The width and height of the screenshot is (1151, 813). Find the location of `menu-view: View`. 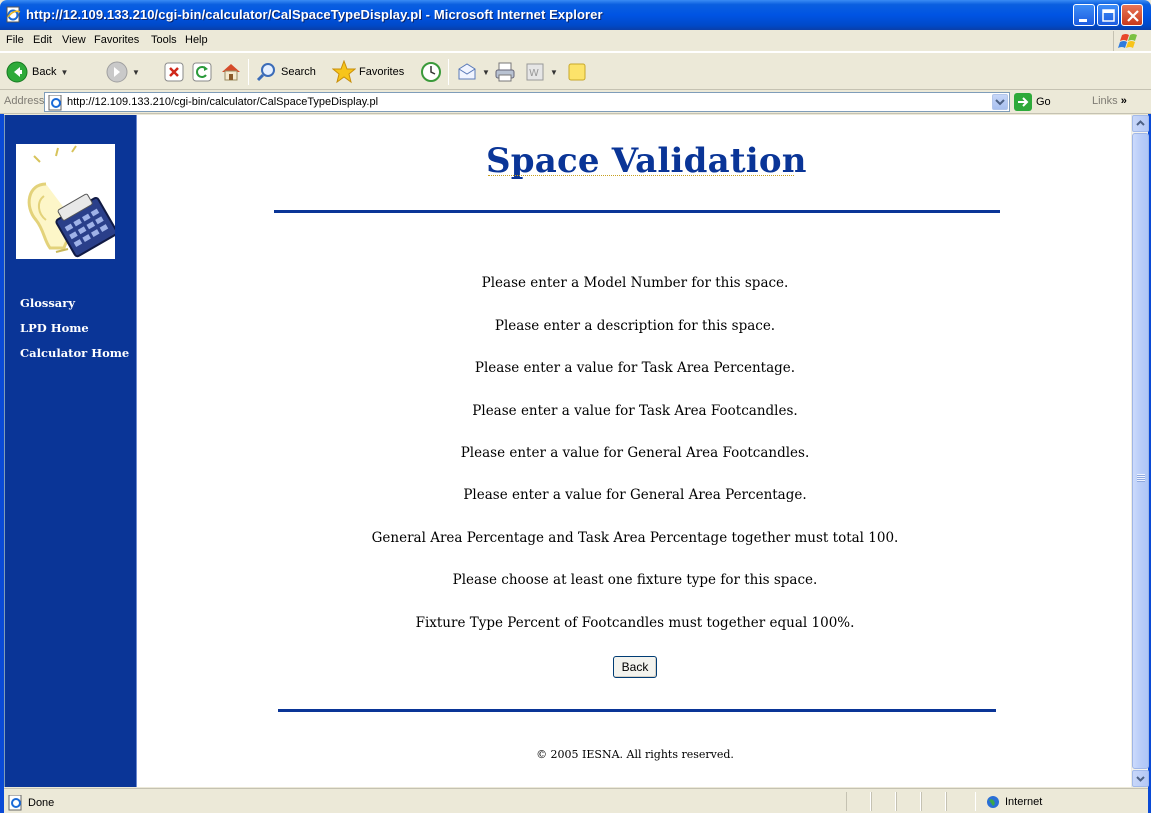

menu-view: View is located at coordinates (74, 40).